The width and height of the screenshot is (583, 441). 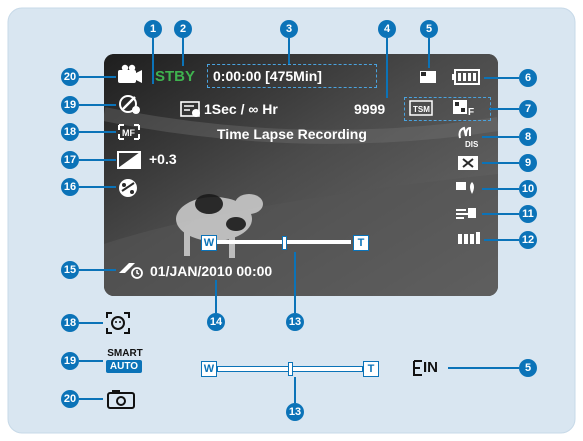 I want to click on quality-icon: F, so click(x=463, y=108).